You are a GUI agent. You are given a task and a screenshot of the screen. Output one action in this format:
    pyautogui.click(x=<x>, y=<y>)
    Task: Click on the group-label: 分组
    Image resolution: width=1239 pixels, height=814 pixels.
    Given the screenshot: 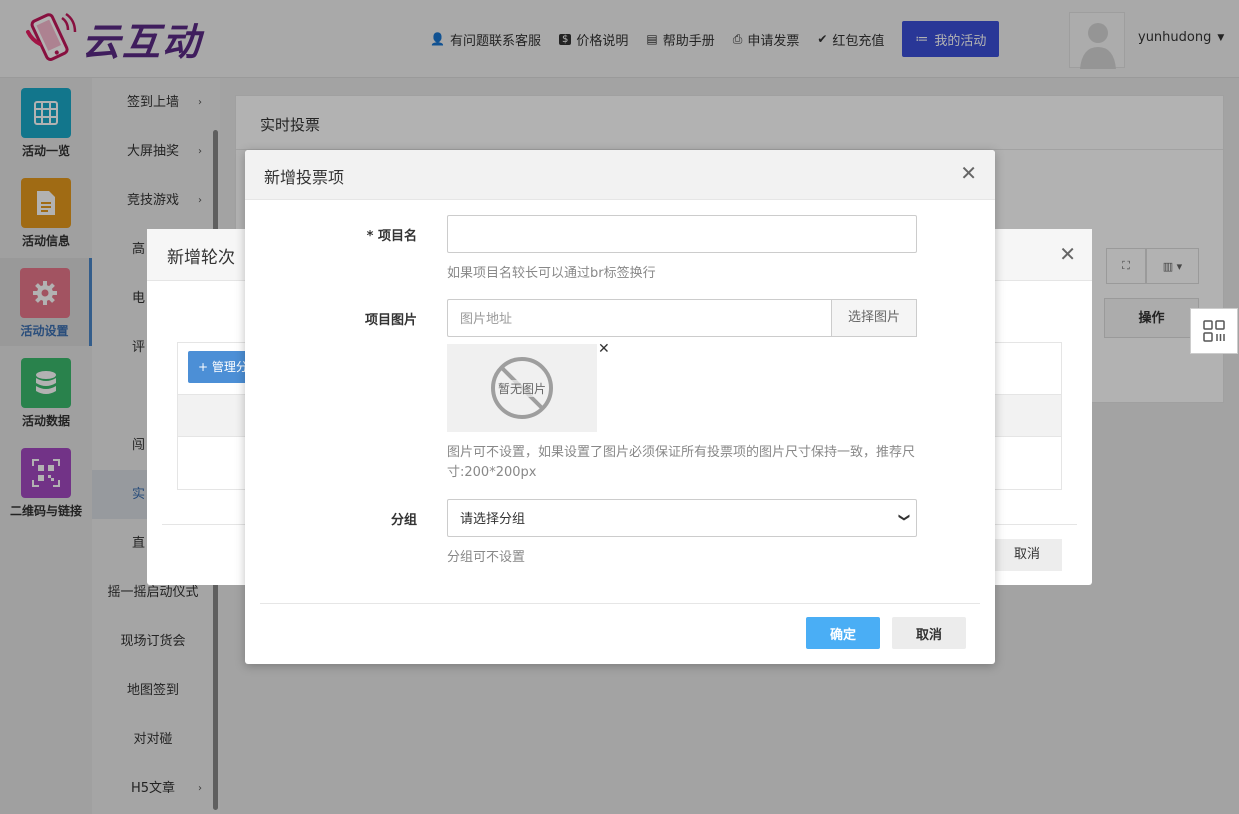 What is the action you would take?
    pyautogui.click(x=403, y=520)
    